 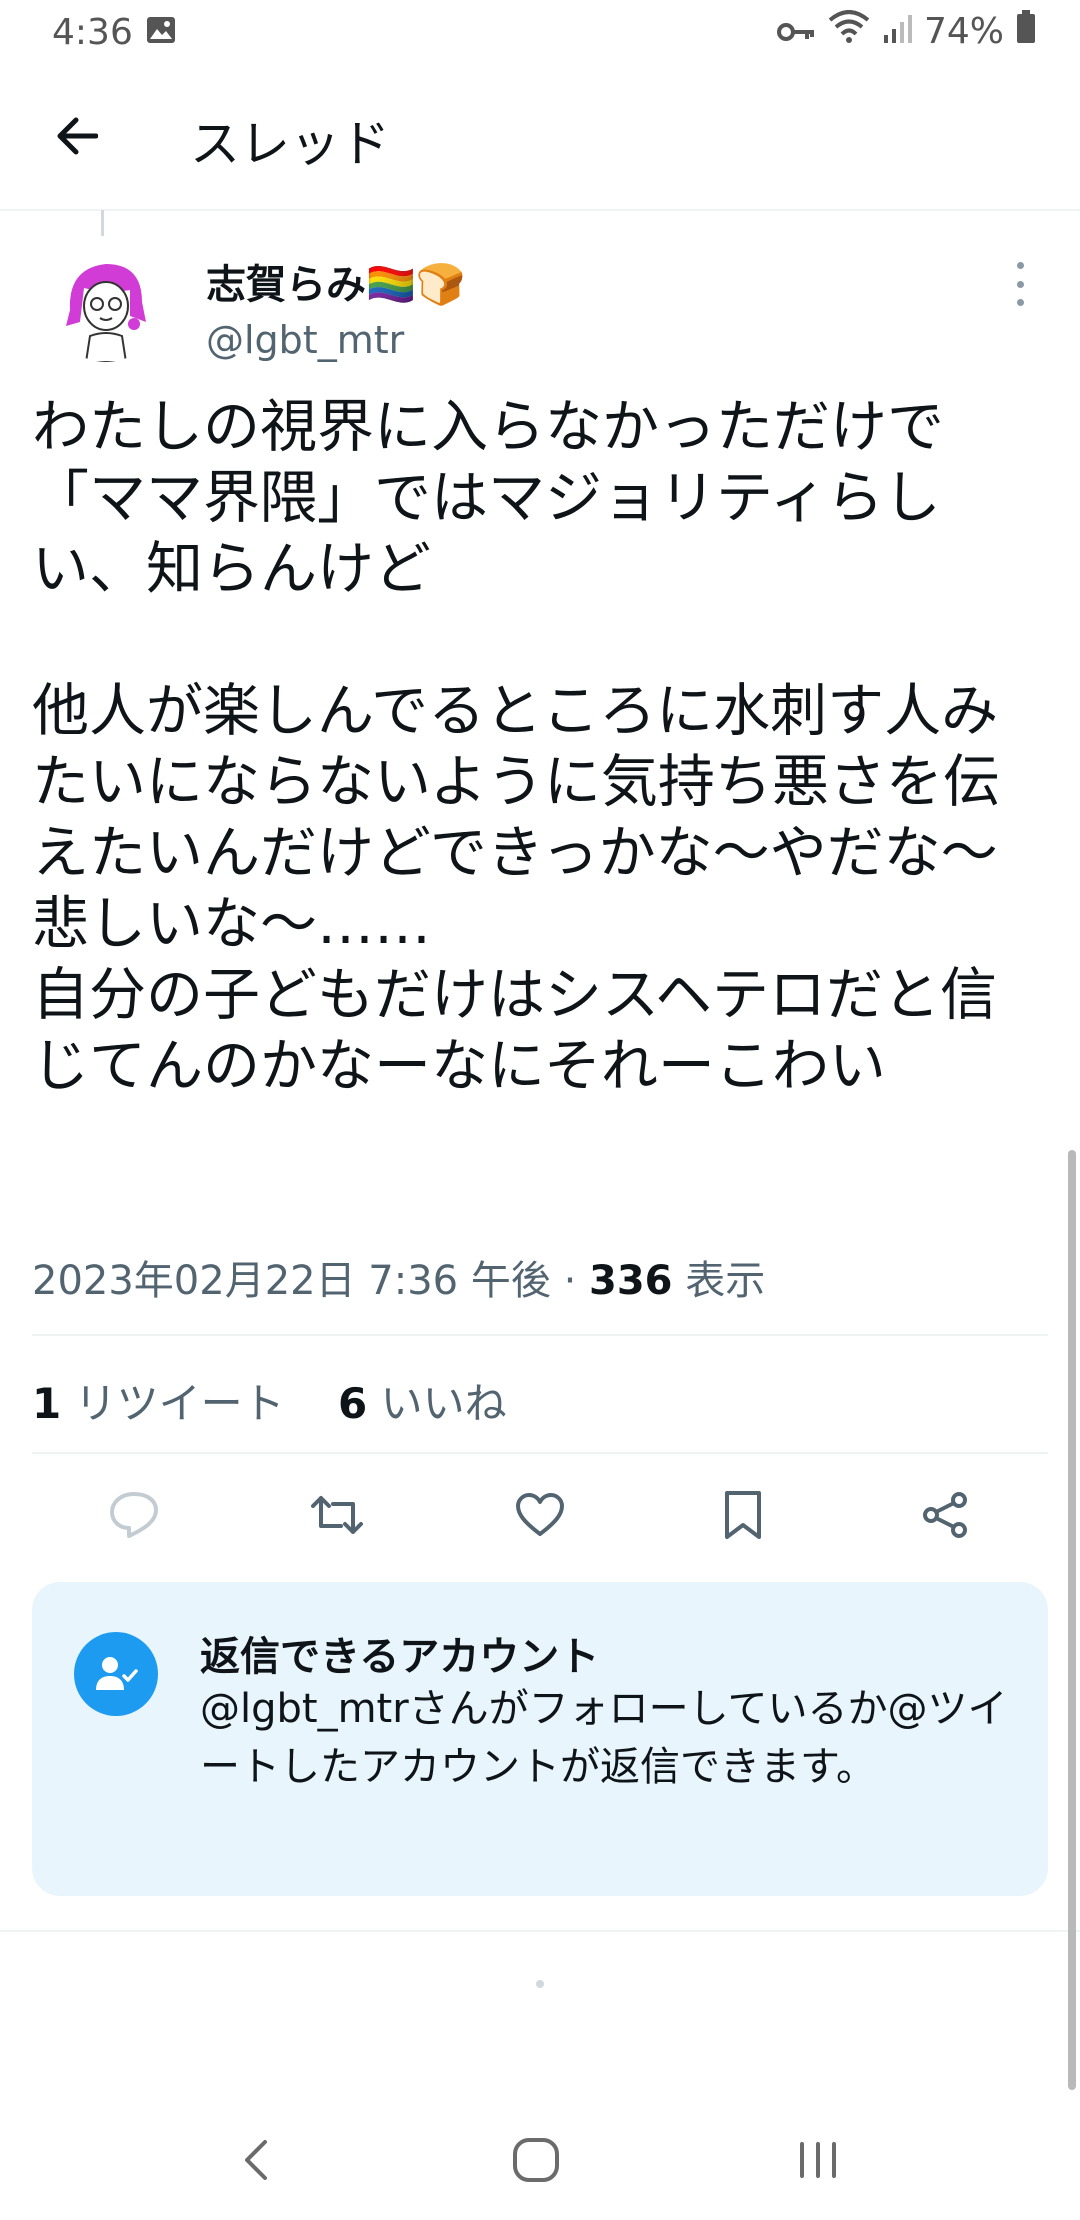 I want to click on thread-connector-line, so click(x=102, y=223).